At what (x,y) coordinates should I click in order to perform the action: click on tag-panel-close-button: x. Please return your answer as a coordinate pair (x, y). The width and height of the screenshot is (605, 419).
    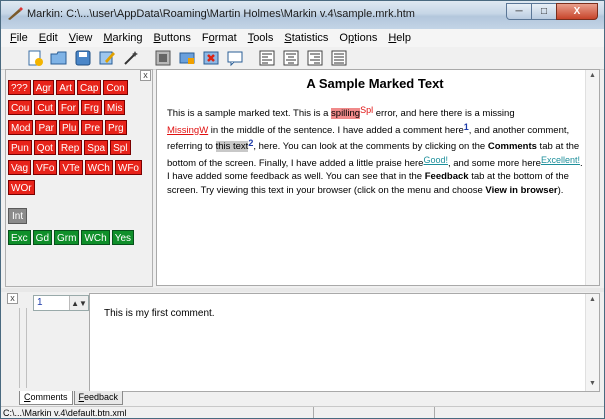
    Looking at the image, I should click on (145, 75).